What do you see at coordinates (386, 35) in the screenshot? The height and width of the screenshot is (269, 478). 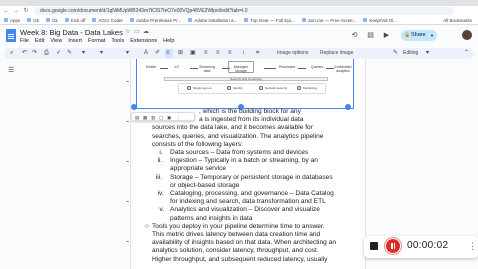 I see `meet-icon: ▶` at bounding box center [386, 35].